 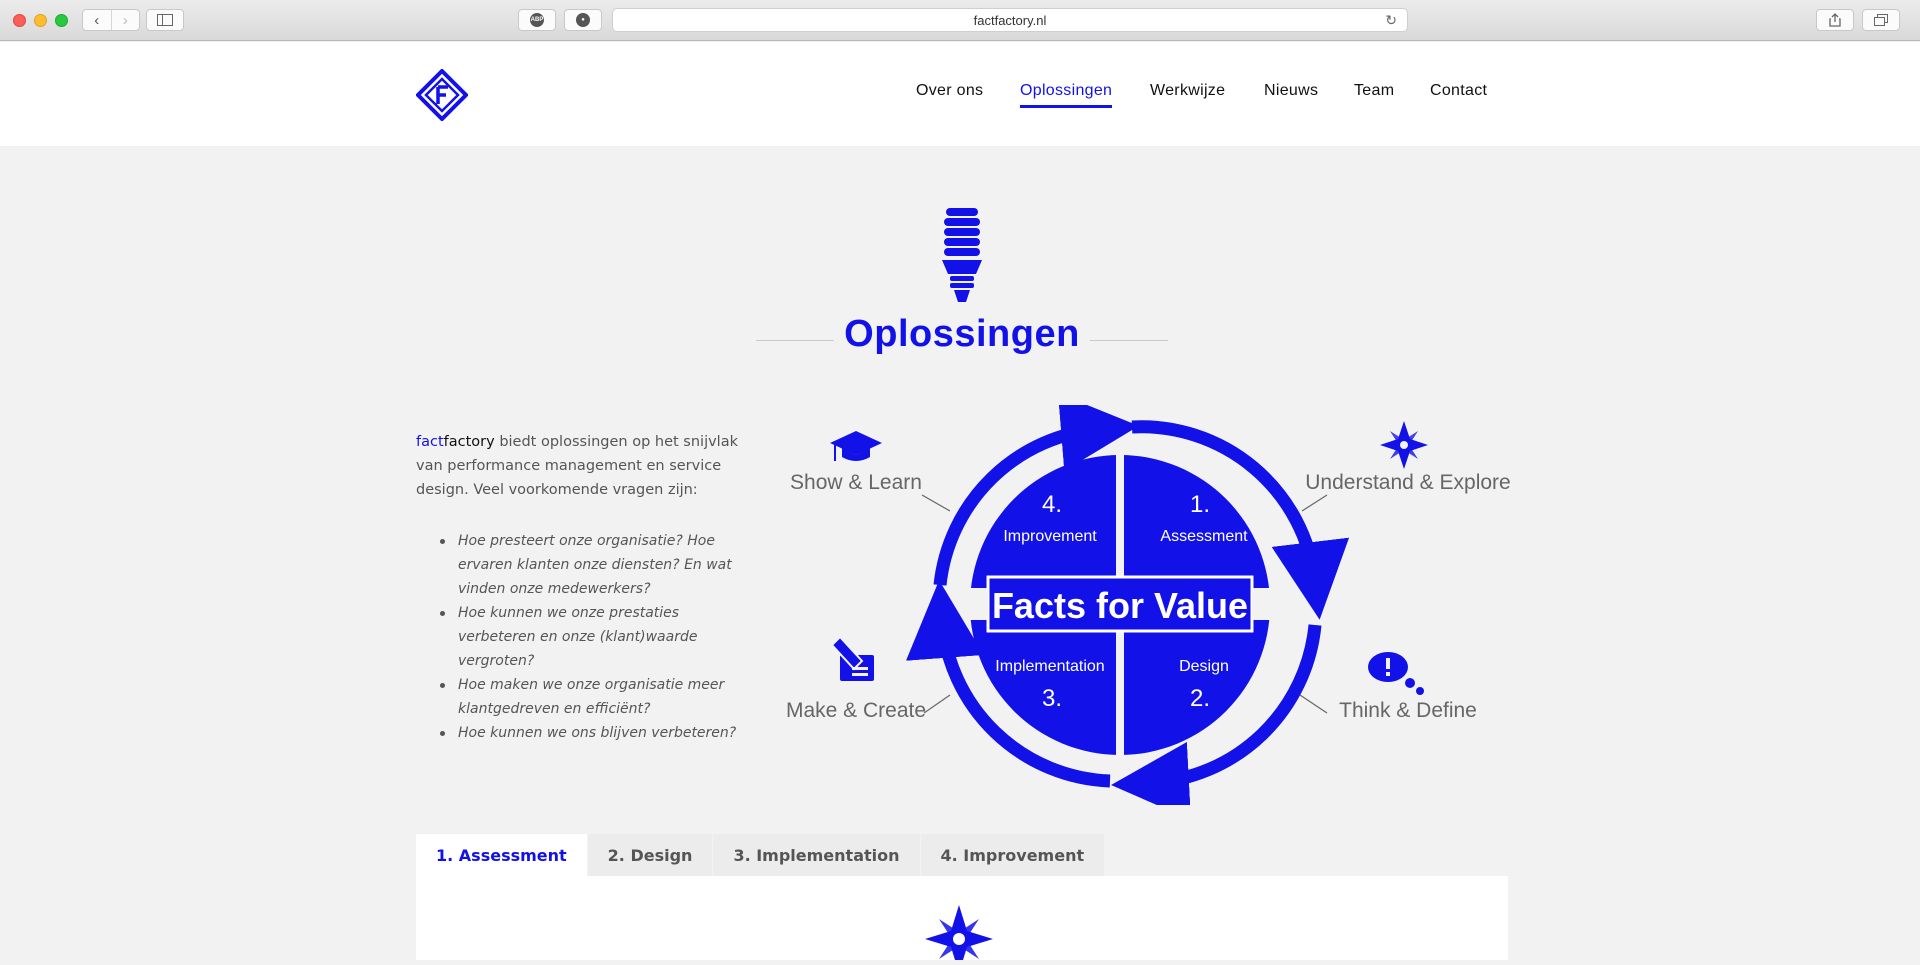 I want to click on q4-label: Improvement, so click(x=1050, y=536).